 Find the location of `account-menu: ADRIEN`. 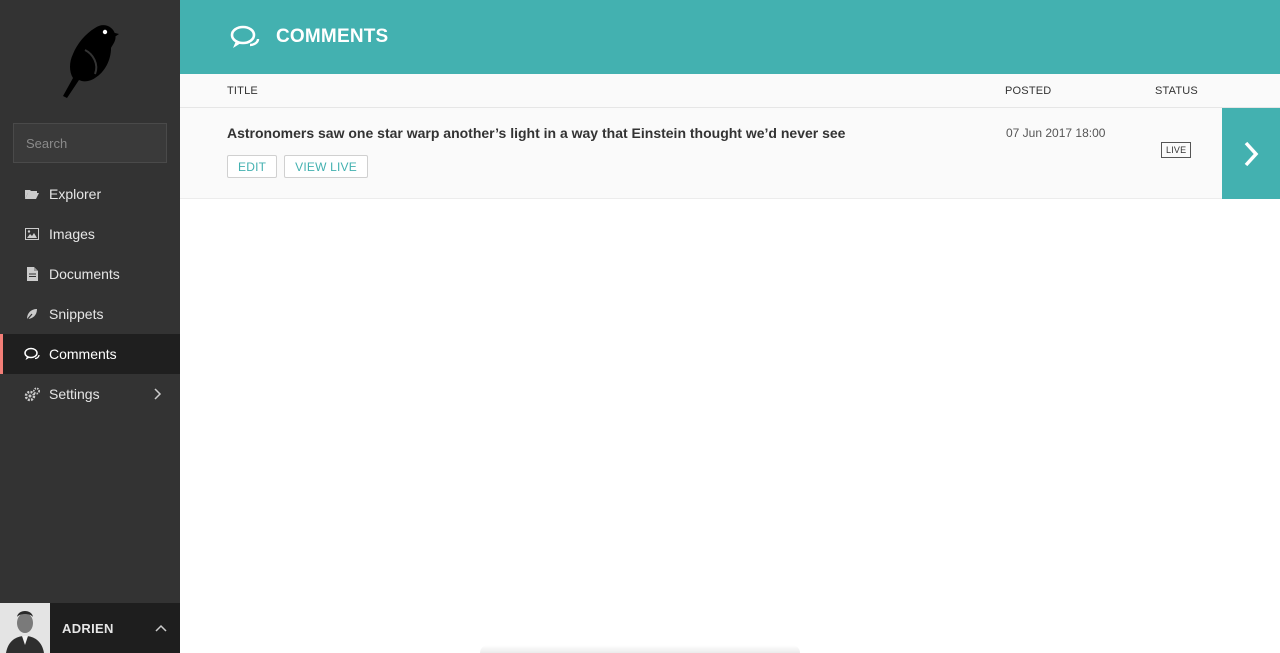

account-menu: ADRIEN is located at coordinates (90, 628).